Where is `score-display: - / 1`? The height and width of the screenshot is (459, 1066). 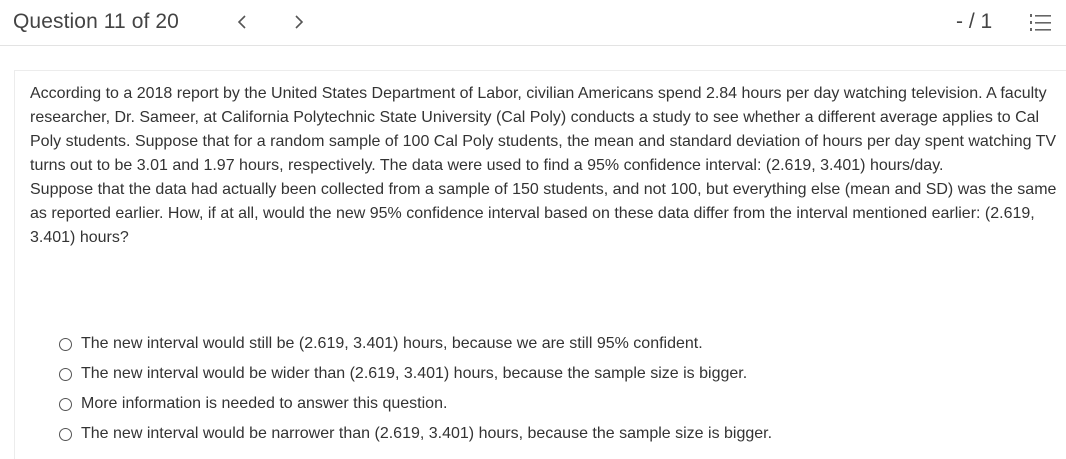
score-display: - / 1 is located at coordinates (974, 21).